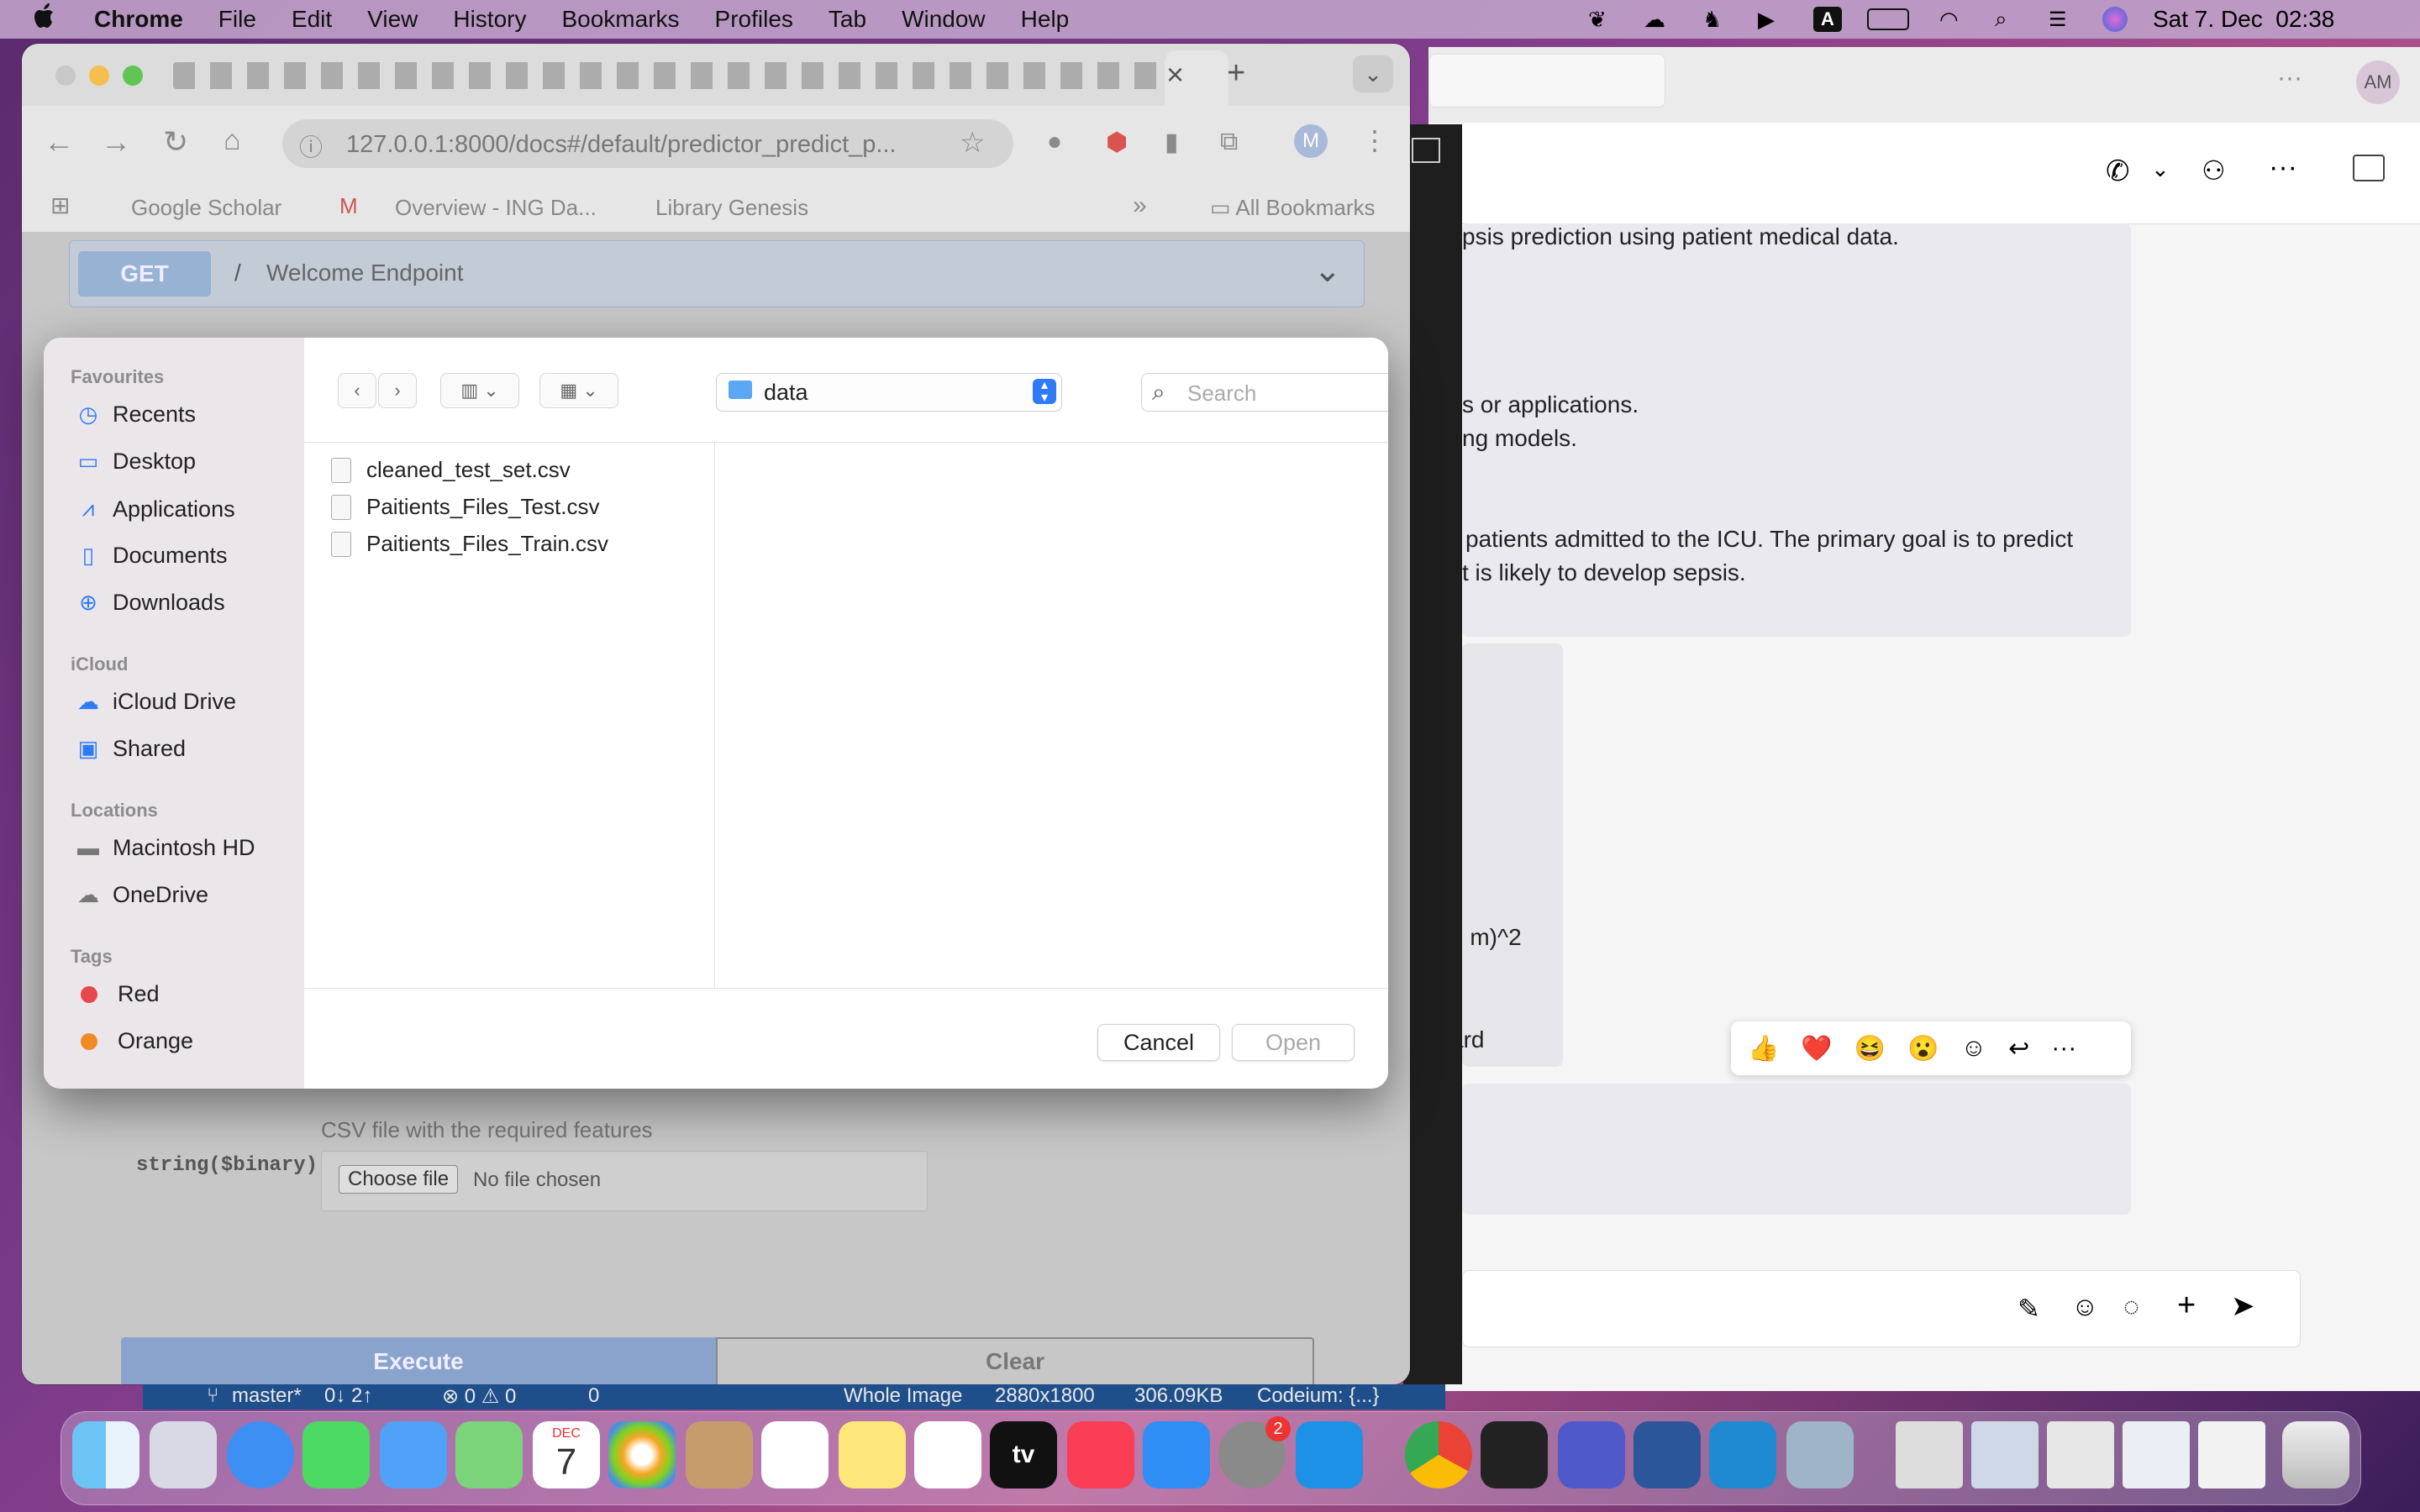  What do you see at coordinates (1373, 73) in the screenshot?
I see `tab-search-button: ⌄` at bounding box center [1373, 73].